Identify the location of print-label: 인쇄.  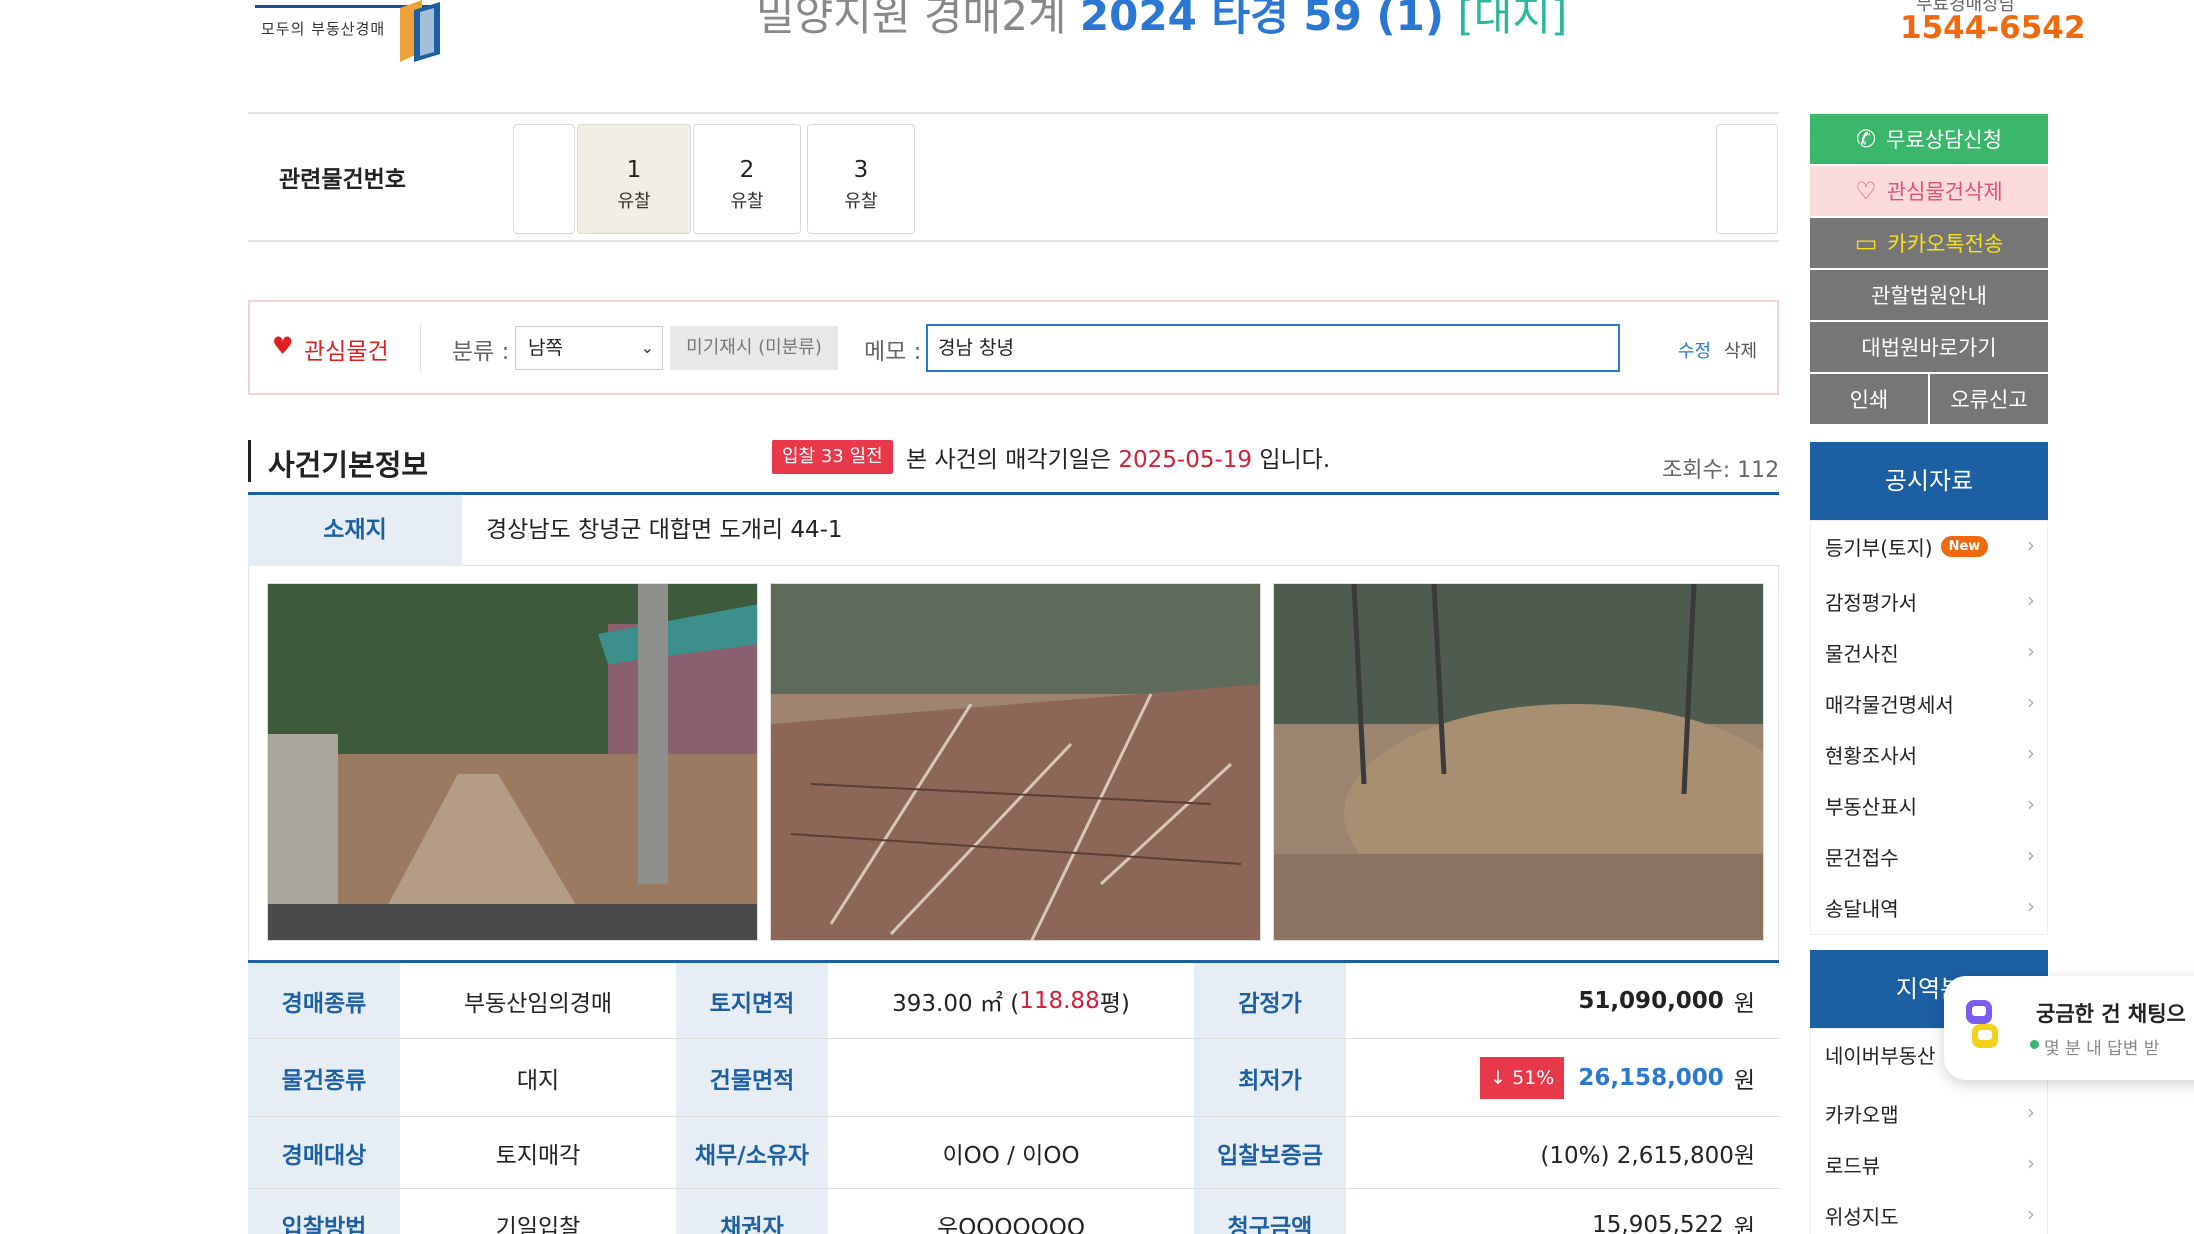
(1869, 400).